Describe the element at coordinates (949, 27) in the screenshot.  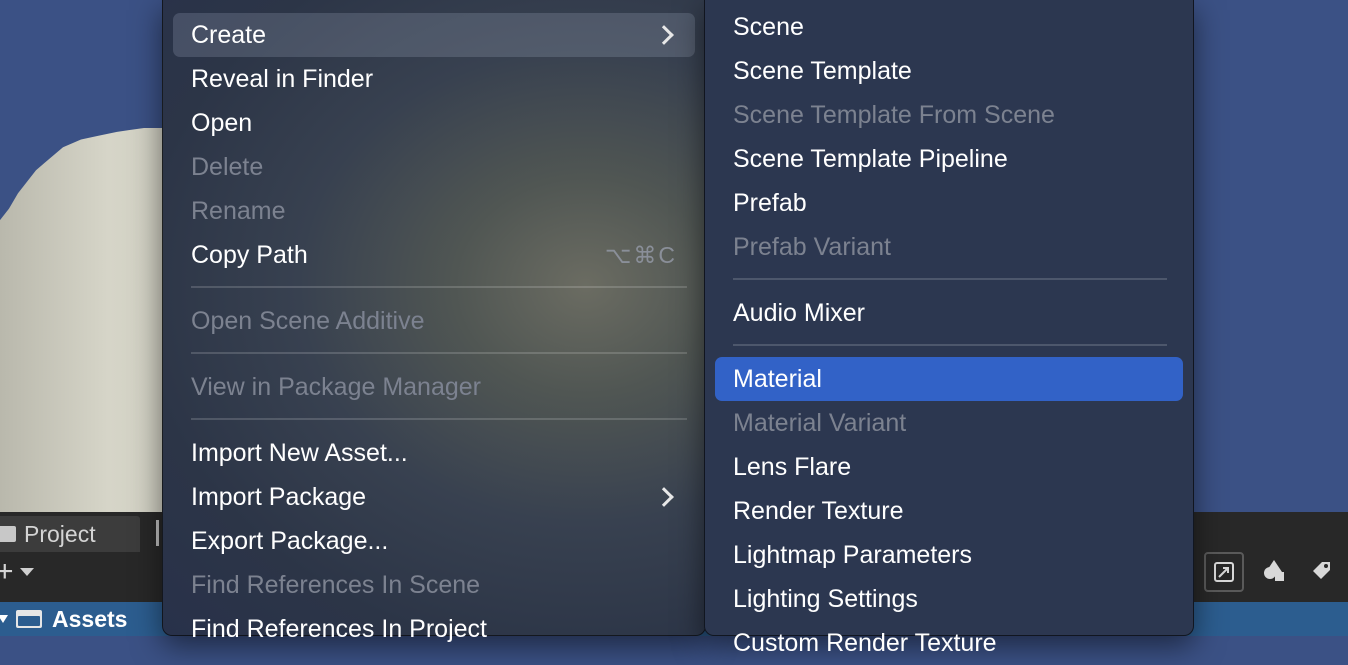
I see `submenu-item-scene: Scene` at that location.